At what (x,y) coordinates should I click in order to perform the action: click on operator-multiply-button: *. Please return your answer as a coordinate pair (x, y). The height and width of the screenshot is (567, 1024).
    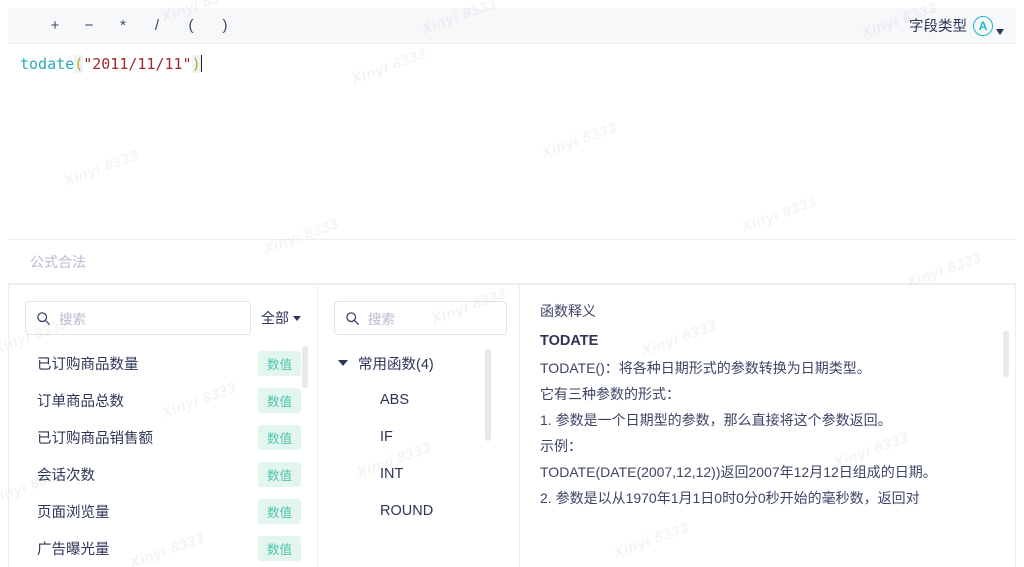
    Looking at the image, I should click on (123, 26).